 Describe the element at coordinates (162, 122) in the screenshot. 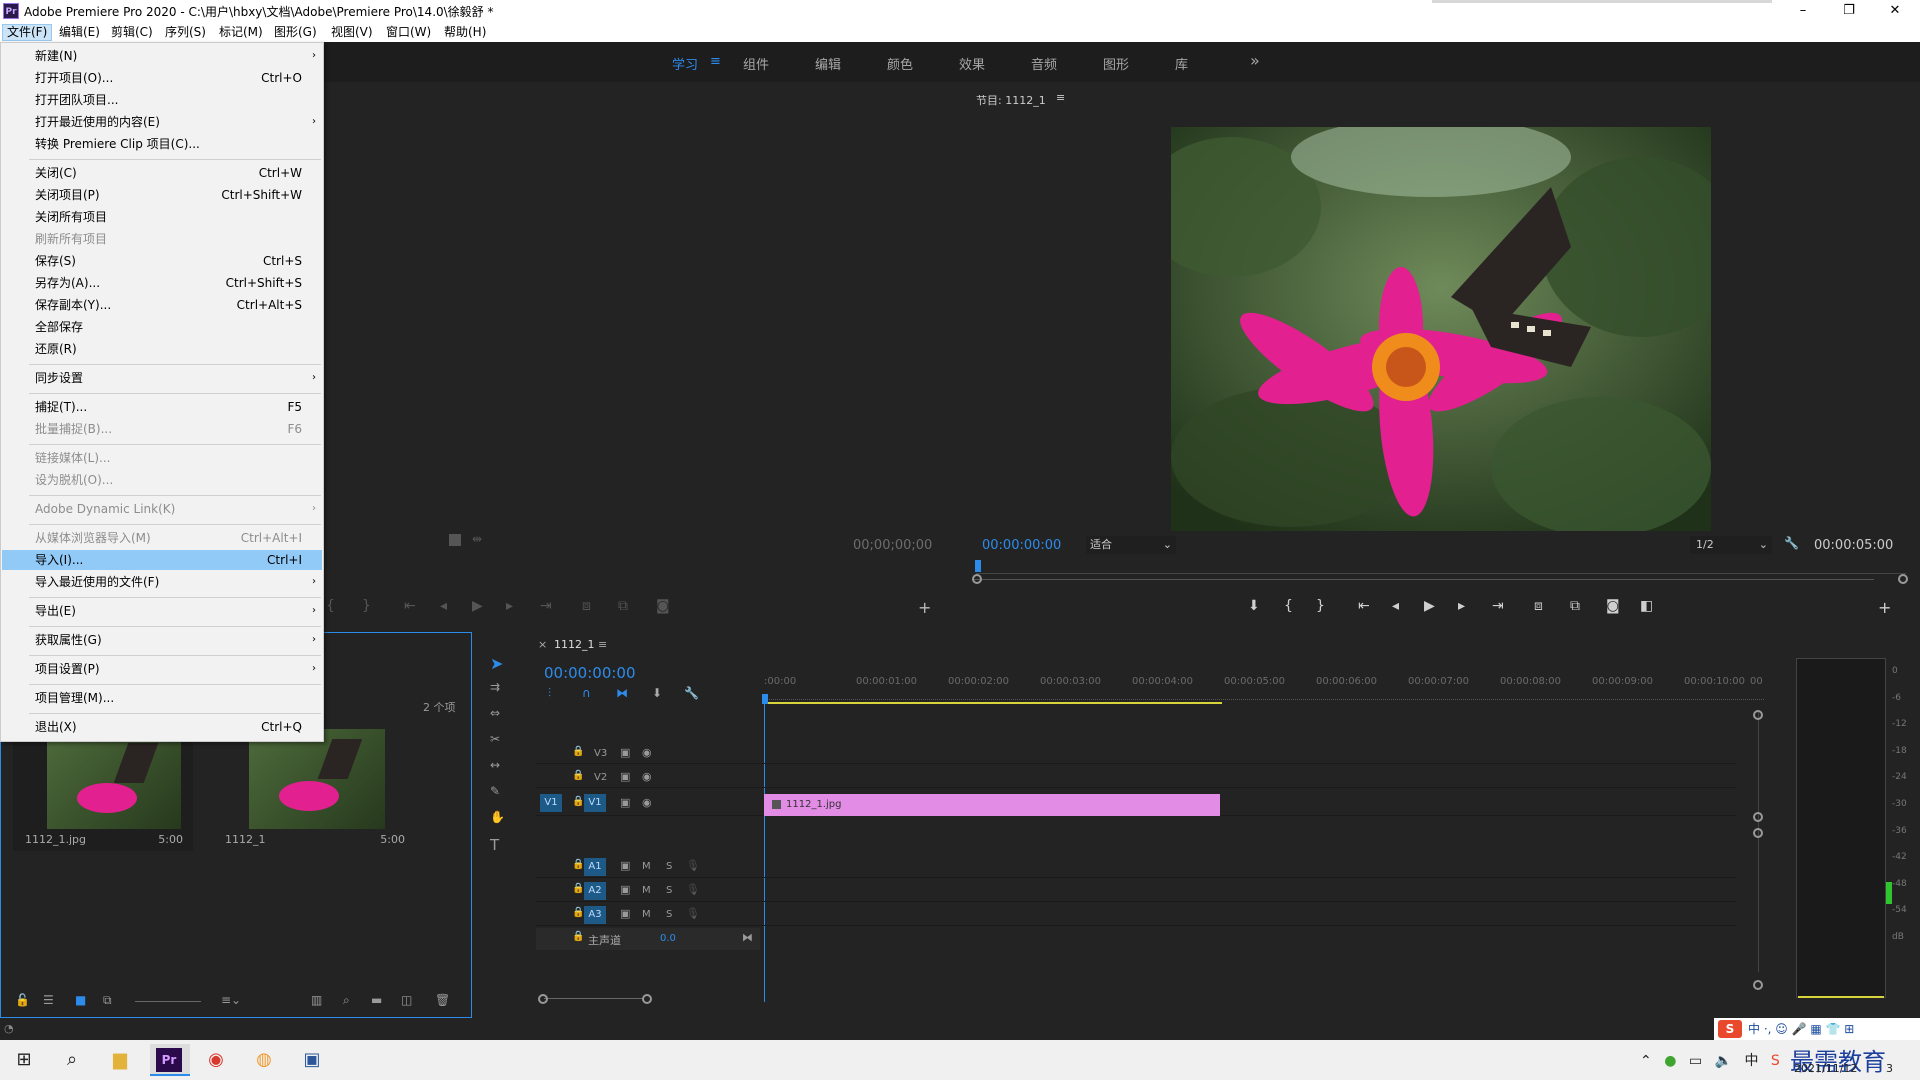

I see `menu-item-open-recent: 打开最近使用的内容(E) ›` at that location.